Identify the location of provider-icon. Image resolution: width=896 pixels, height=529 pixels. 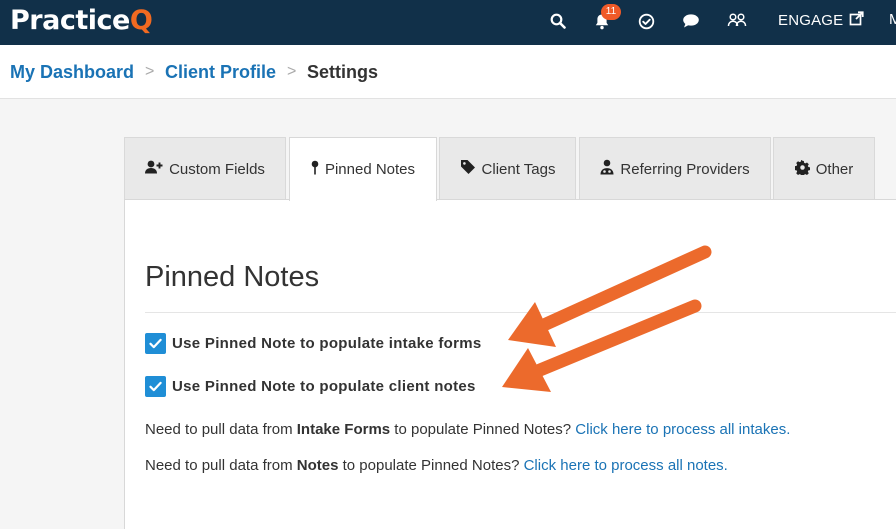
(607, 169).